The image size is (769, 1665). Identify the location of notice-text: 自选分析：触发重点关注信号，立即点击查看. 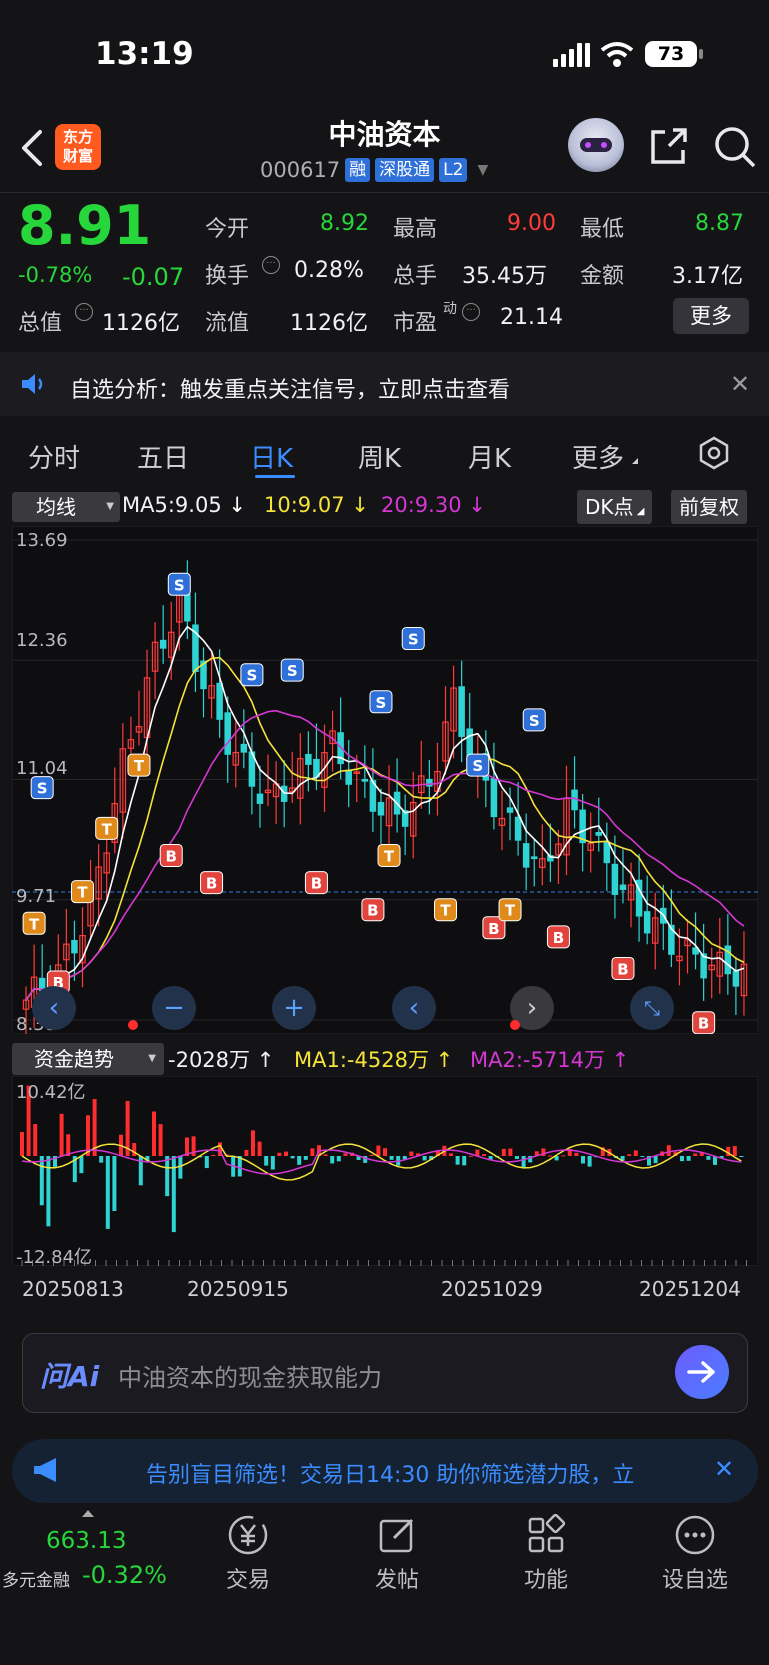
(290, 388).